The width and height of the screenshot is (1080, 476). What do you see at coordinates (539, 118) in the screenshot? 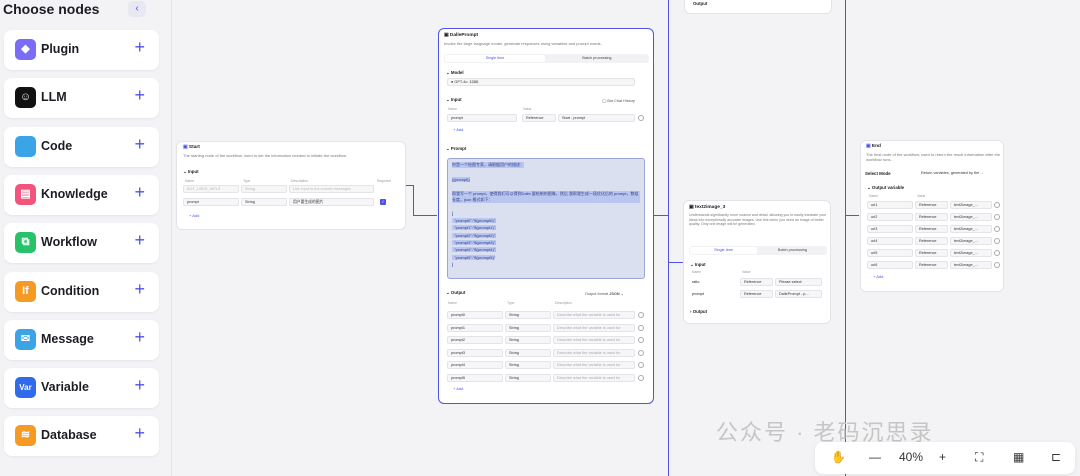
I see `llm-input-mode-select: Reference` at bounding box center [539, 118].